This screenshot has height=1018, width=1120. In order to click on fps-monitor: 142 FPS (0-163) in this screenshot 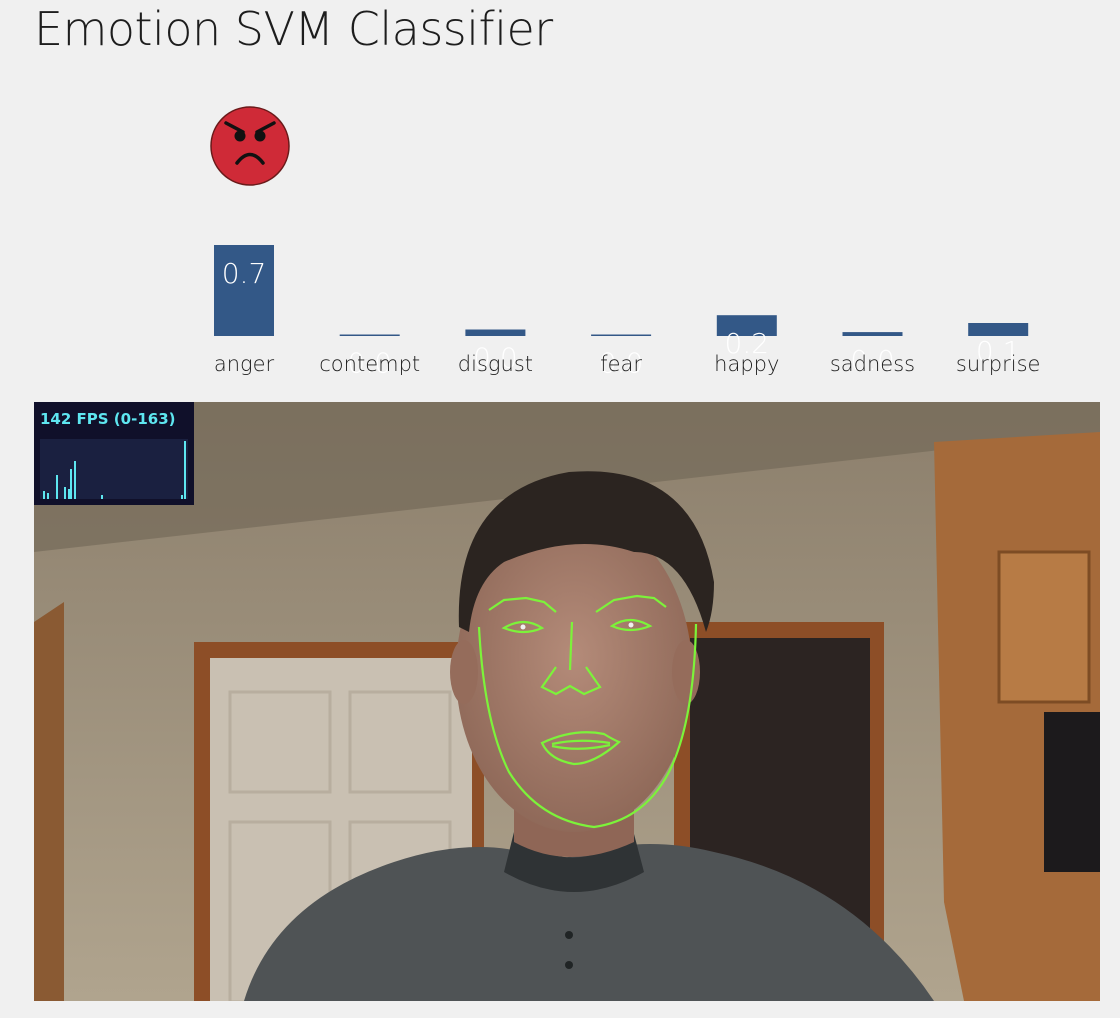, I will do `click(114, 453)`.